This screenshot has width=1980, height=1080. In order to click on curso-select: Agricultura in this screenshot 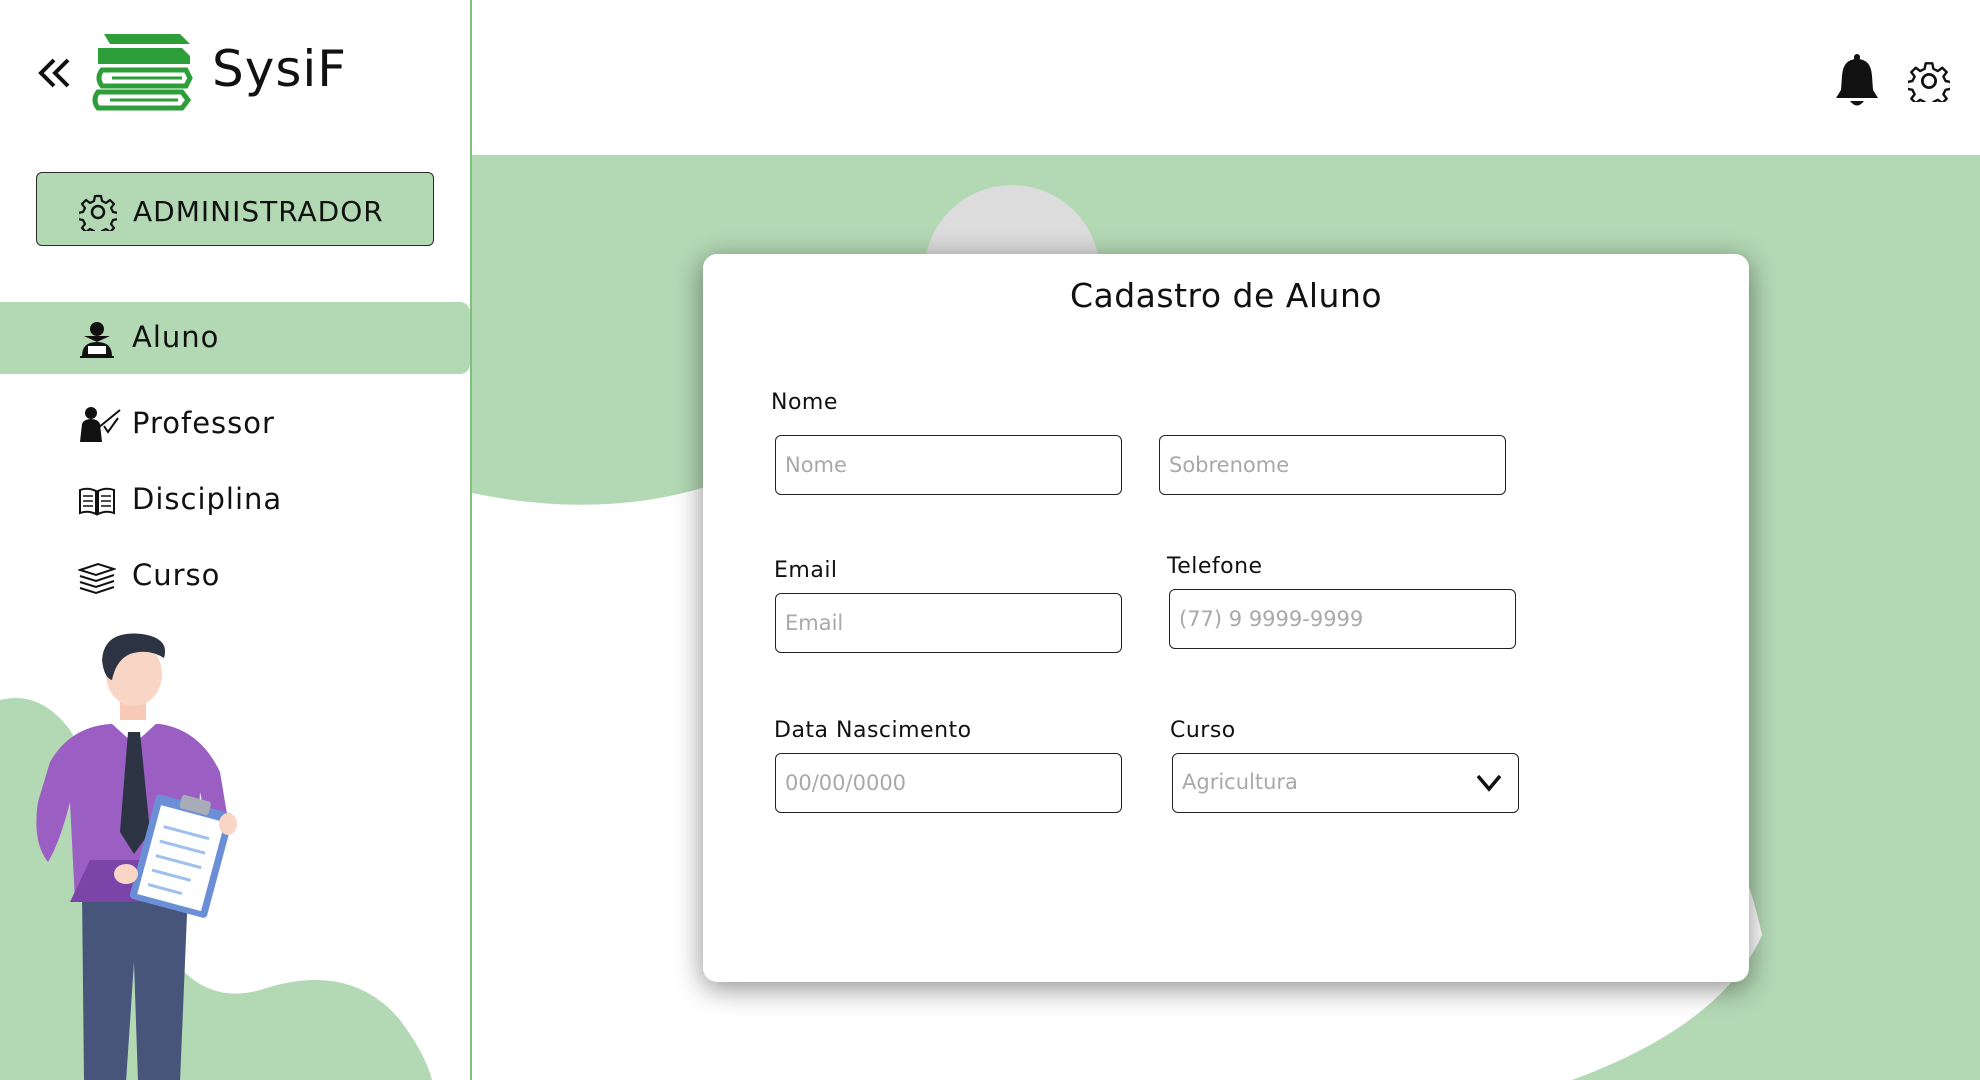, I will do `click(1345, 783)`.